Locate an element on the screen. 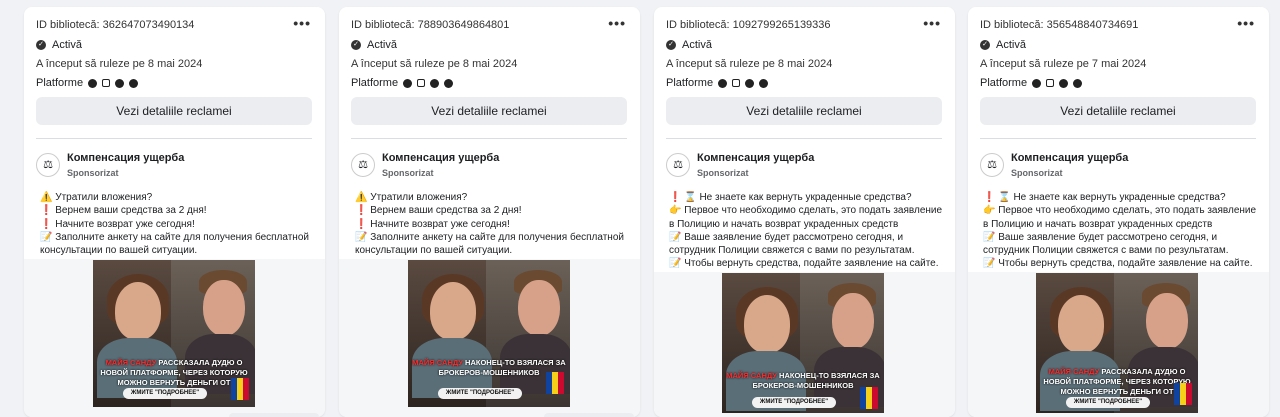  start-date: A început să ruleze pe 7 mai 2024 is located at coordinates (1063, 64).